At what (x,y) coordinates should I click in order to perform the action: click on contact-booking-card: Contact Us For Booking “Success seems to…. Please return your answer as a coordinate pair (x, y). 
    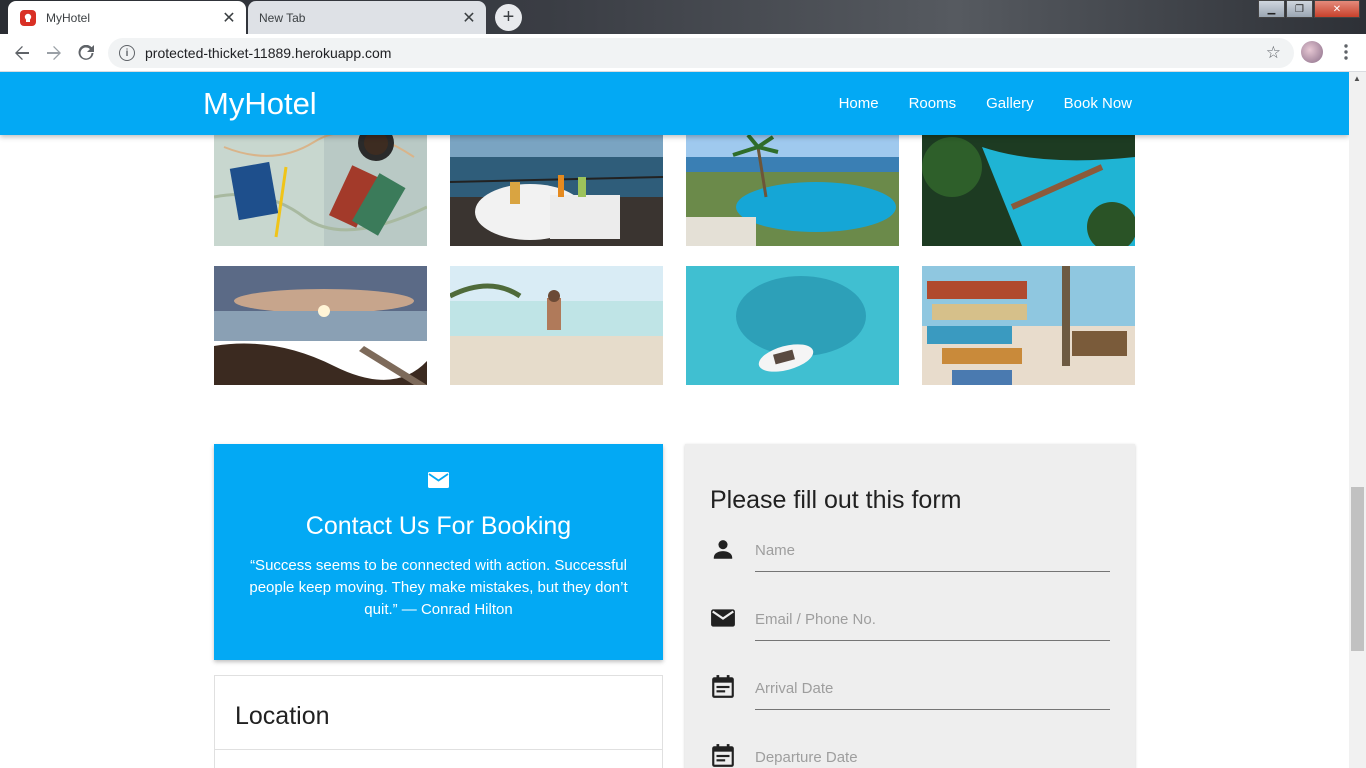
    Looking at the image, I should click on (438, 552).